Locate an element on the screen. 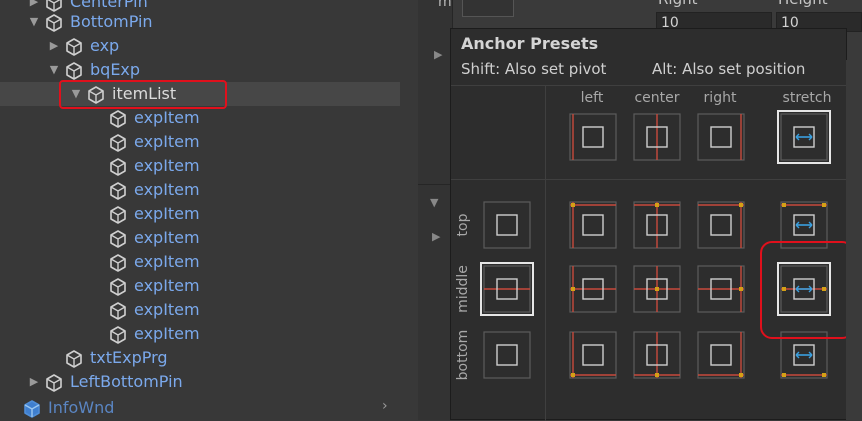 Image resolution: width=862 pixels, height=421 pixels. hierarchy-item-label: exp is located at coordinates (105, 45).